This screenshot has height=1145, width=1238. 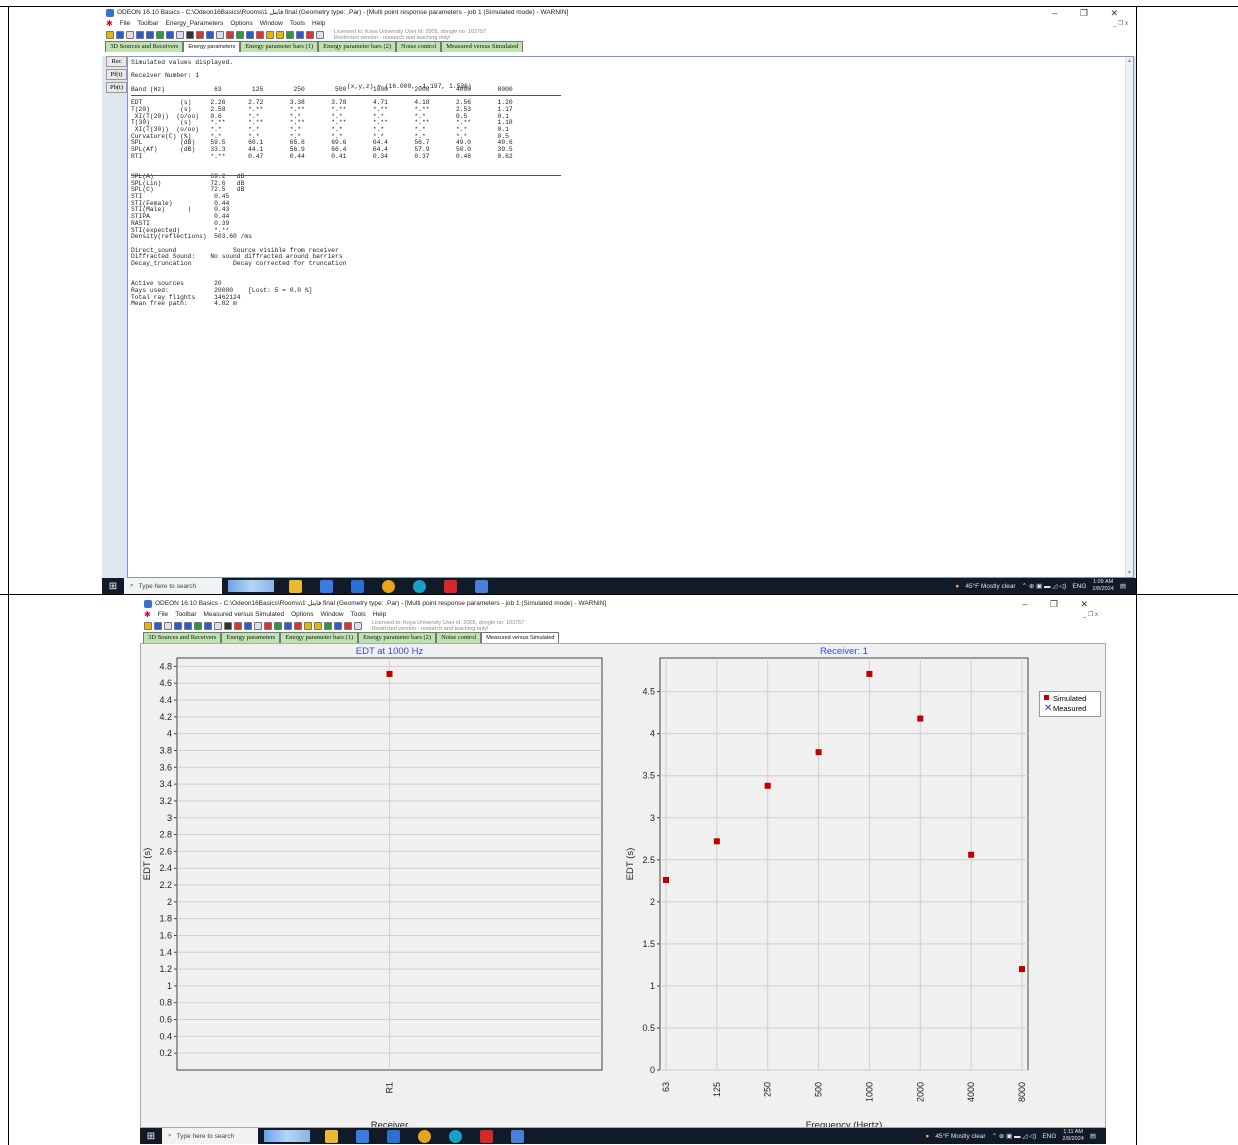 I want to click on menu-tools: Tools, so click(x=297, y=24).